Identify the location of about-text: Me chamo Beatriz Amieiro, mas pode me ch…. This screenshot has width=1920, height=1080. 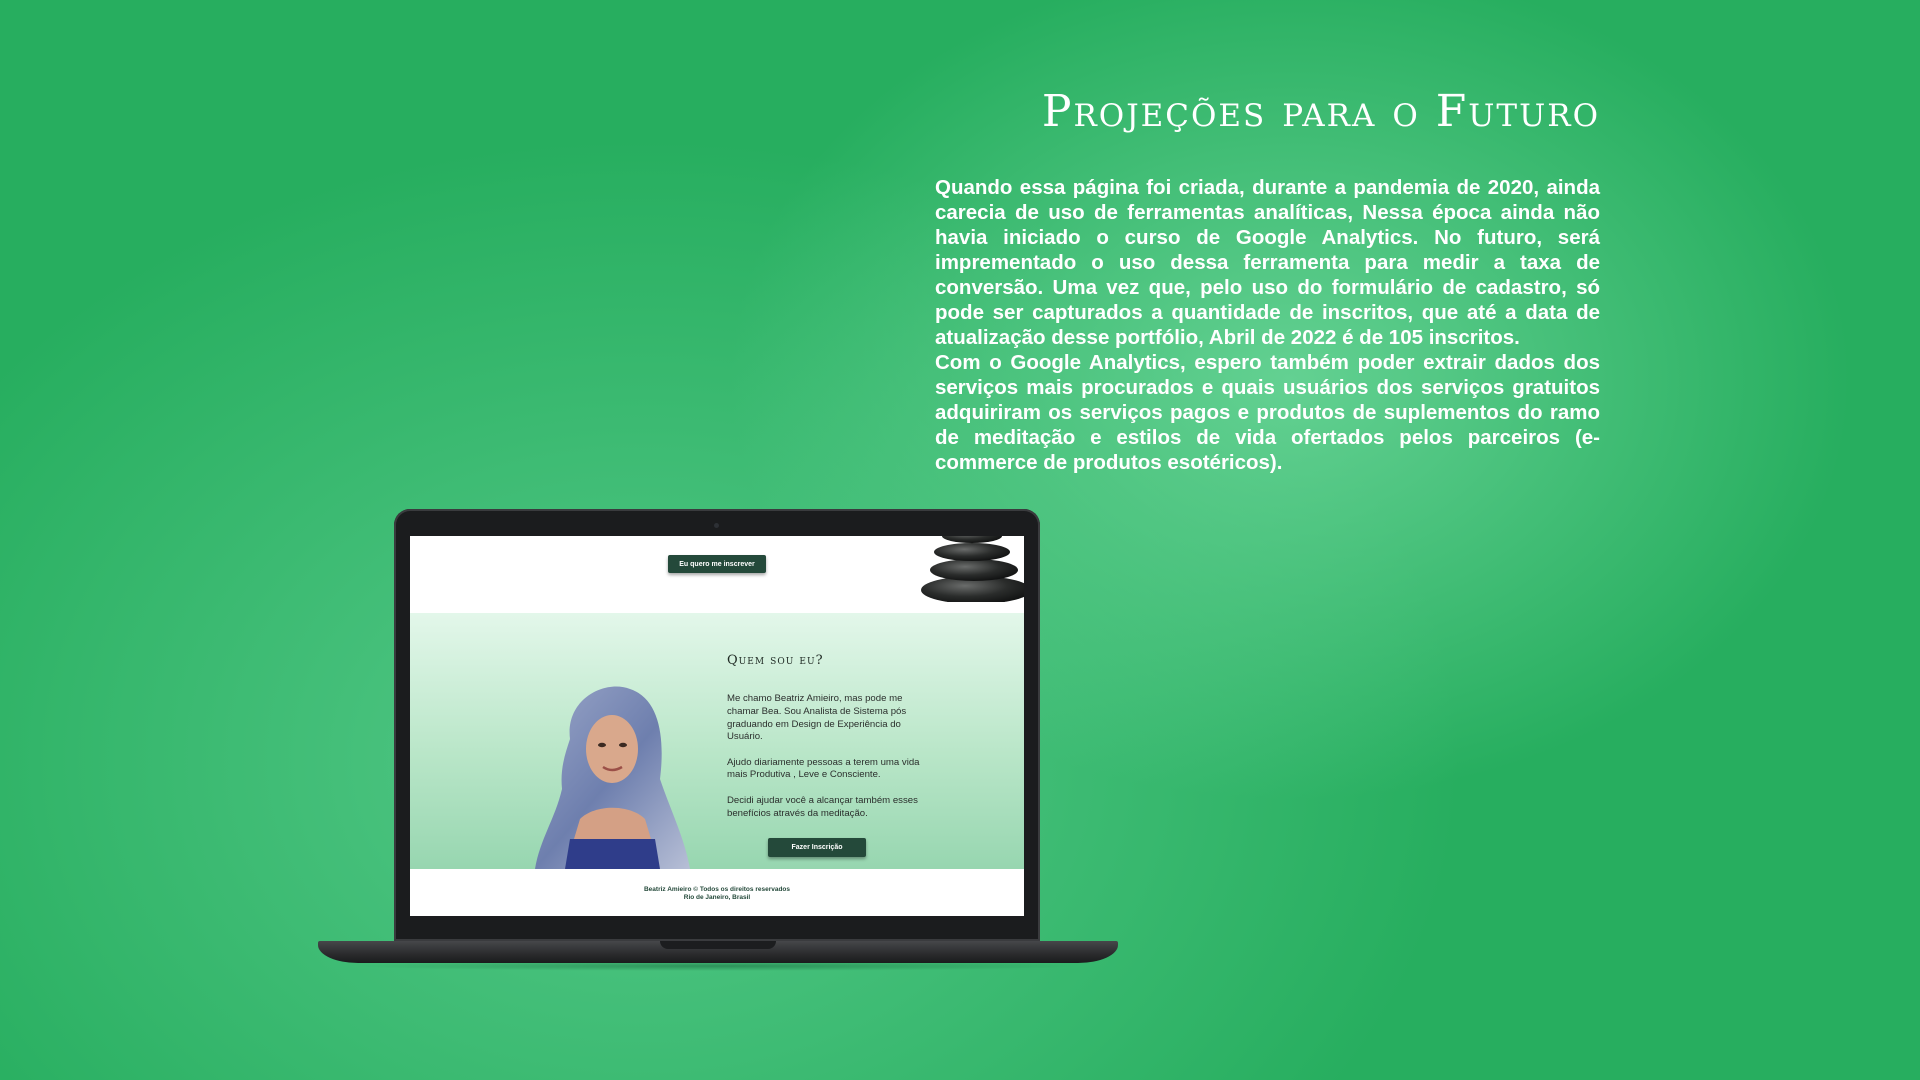
(829, 763).